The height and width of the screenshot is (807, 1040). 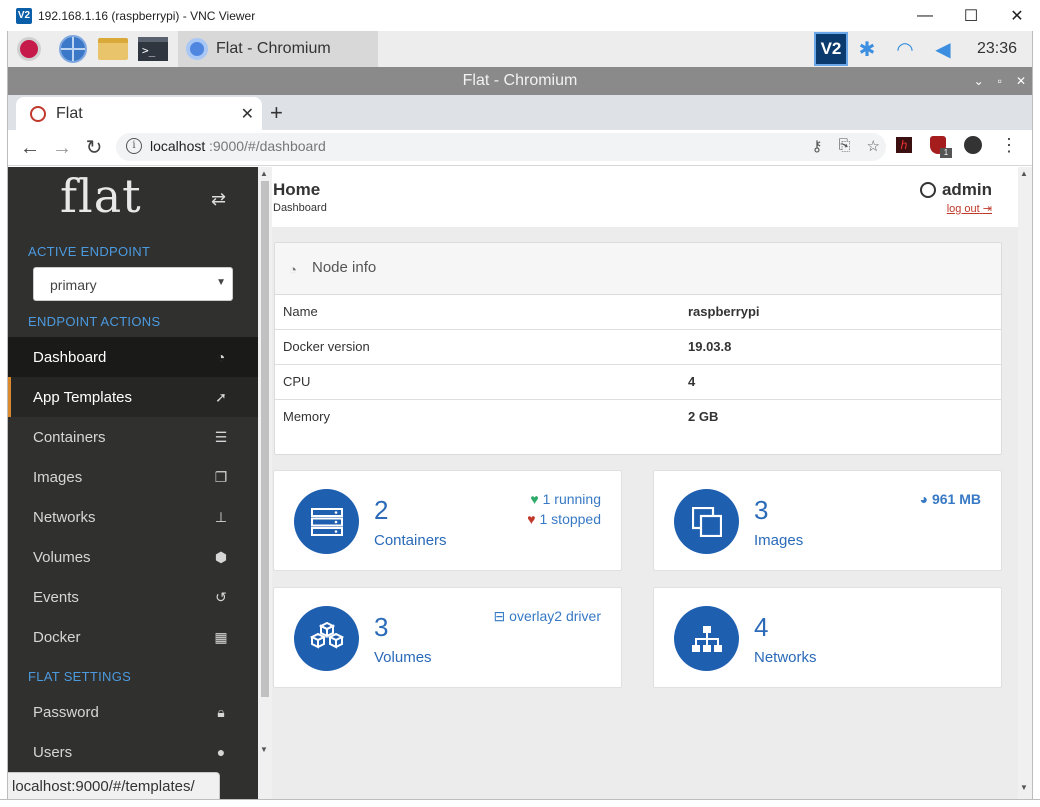 What do you see at coordinates (133, 752) in the screenshot?
I see `sidebar-item-users: Users ●` at bounding box center [133, 752].